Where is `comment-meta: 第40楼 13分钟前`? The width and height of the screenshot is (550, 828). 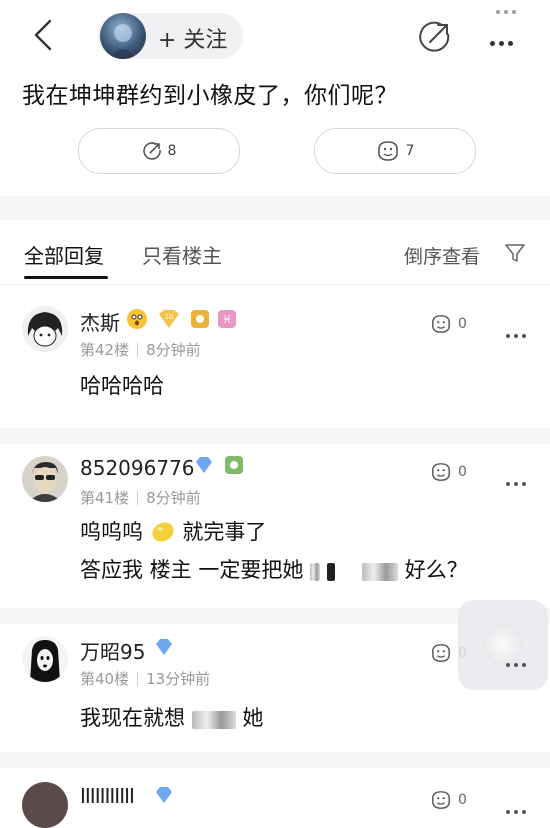
comment-meta: 第40楼 13分钟前 is located at coordinates (145, 678).